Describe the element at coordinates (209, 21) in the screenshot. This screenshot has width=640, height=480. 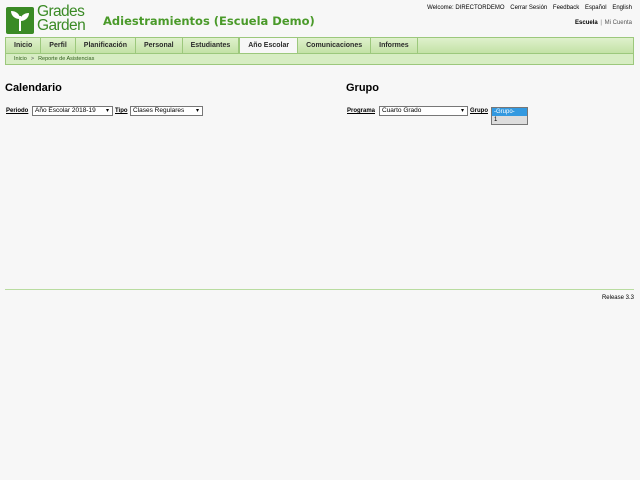
I see `school-title: Adiestramientos (Escuela Demo)` at that location.